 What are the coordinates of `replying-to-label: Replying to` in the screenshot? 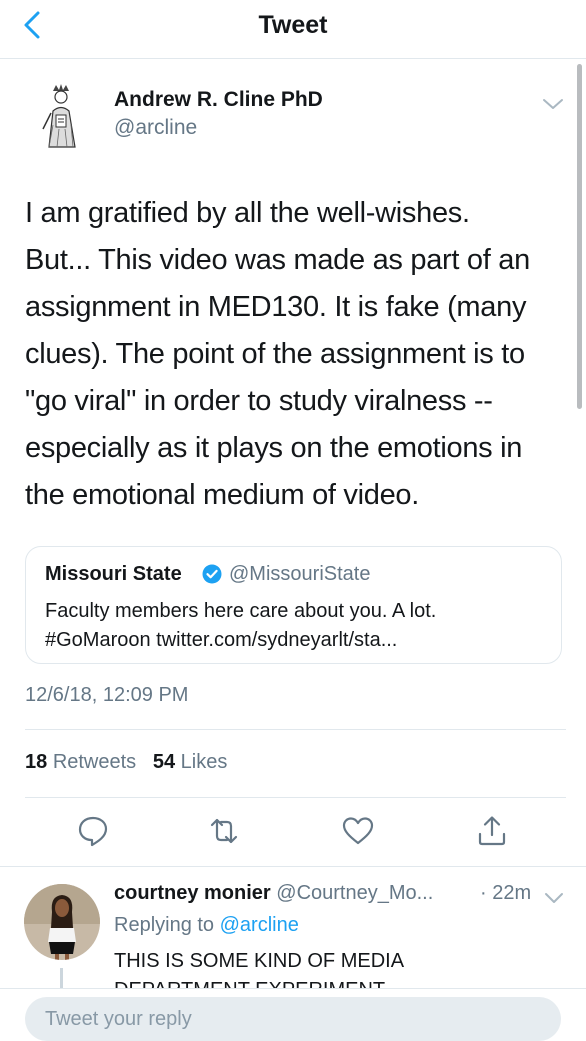 It's located at (164, 925).